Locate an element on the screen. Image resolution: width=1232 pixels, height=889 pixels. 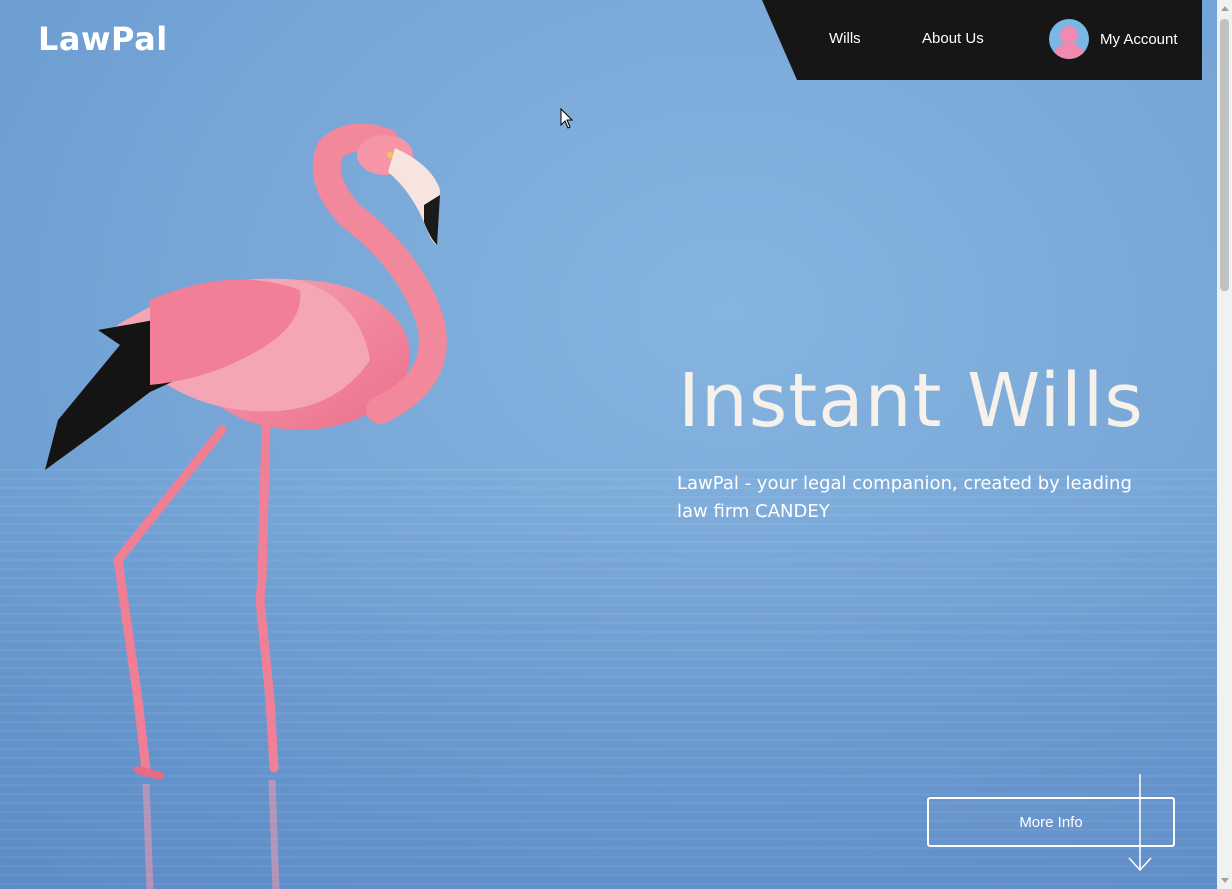
top-navbar: Wills About Us My Account is located at coordinates (982, 40).